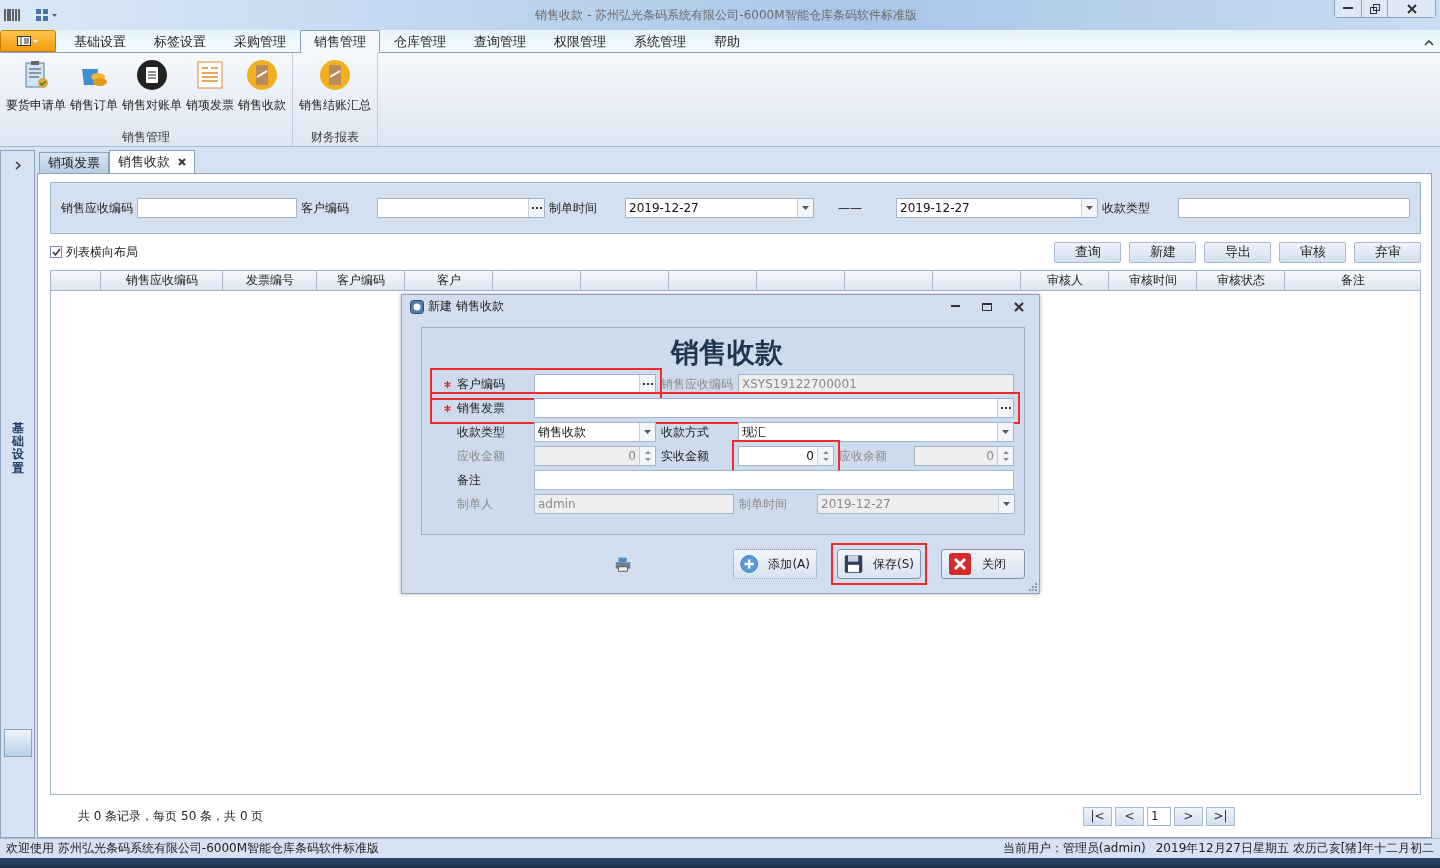  I want to click on column-header: 客户编码, so click(361, 280).